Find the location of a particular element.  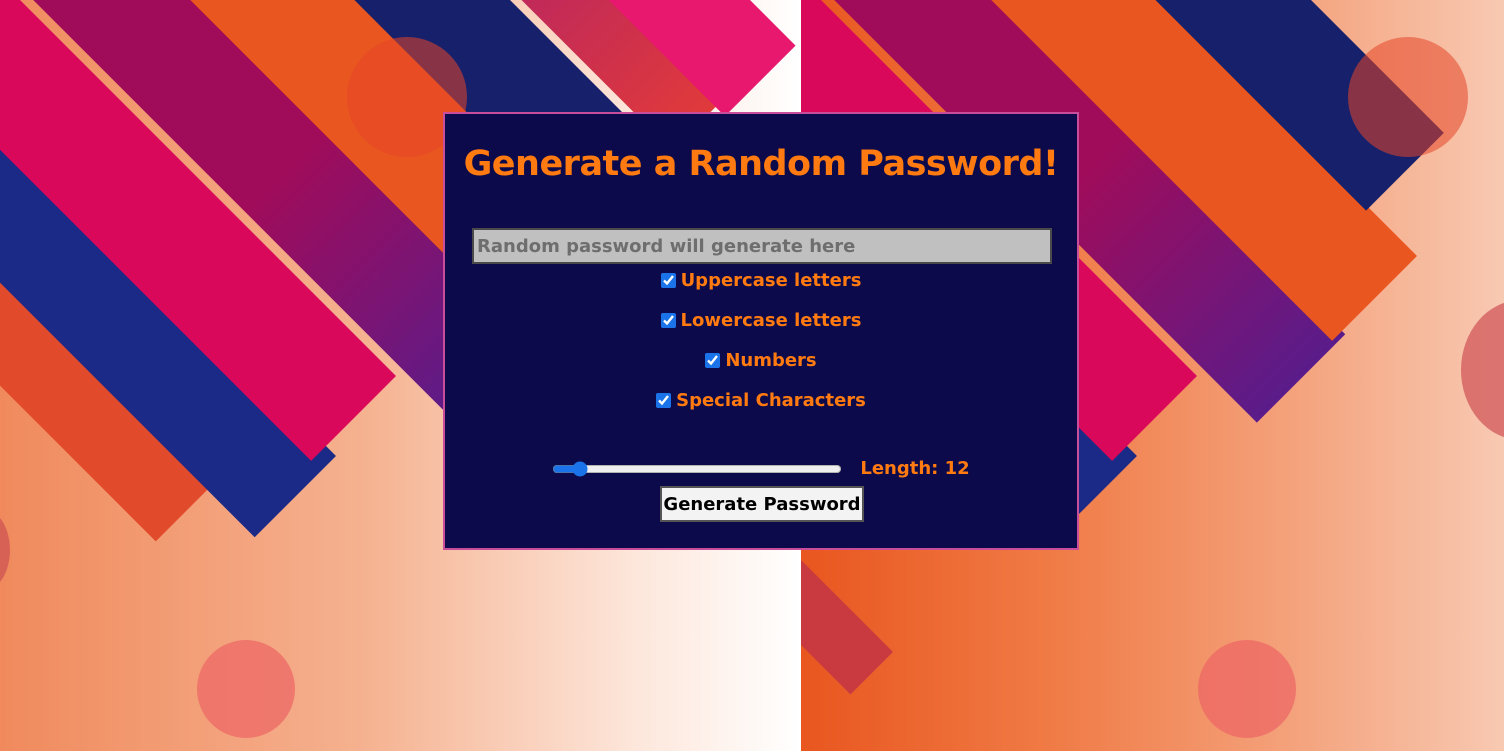

option-uppercase: Uppercase letters is located at coordinates (761, 280).